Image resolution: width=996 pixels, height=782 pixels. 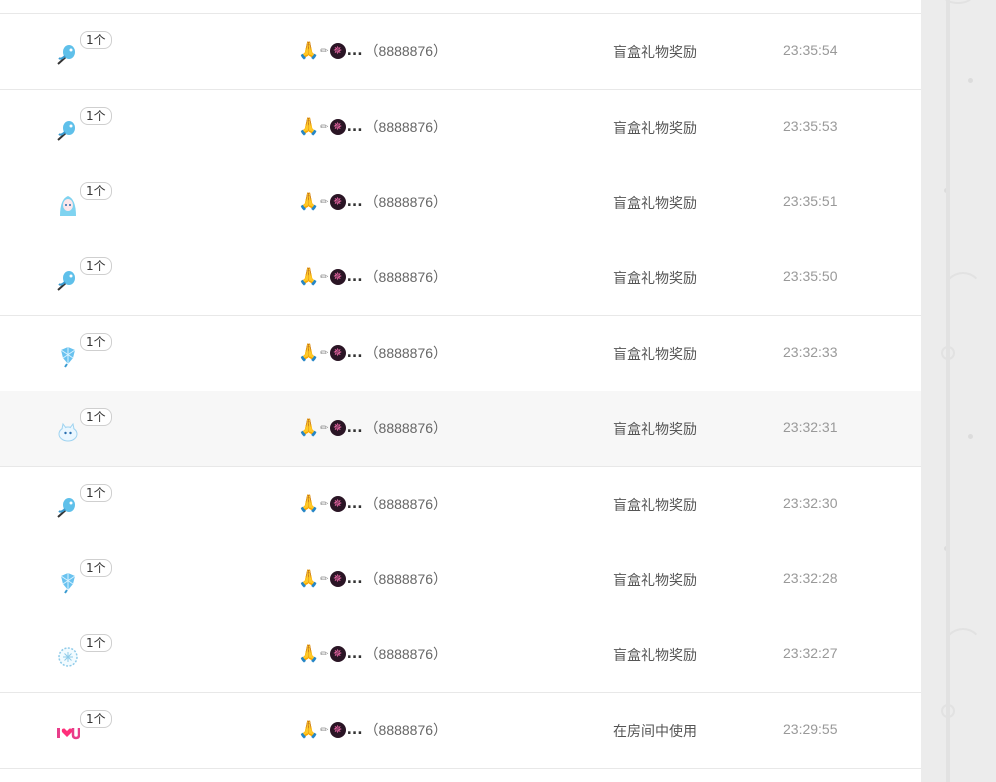 I want to click on gift-record-row: 1个 🙏 ✏ ✵ ... （8888876） 盲盒礼物奖励 23:32:30, so click(x=460, y=505).